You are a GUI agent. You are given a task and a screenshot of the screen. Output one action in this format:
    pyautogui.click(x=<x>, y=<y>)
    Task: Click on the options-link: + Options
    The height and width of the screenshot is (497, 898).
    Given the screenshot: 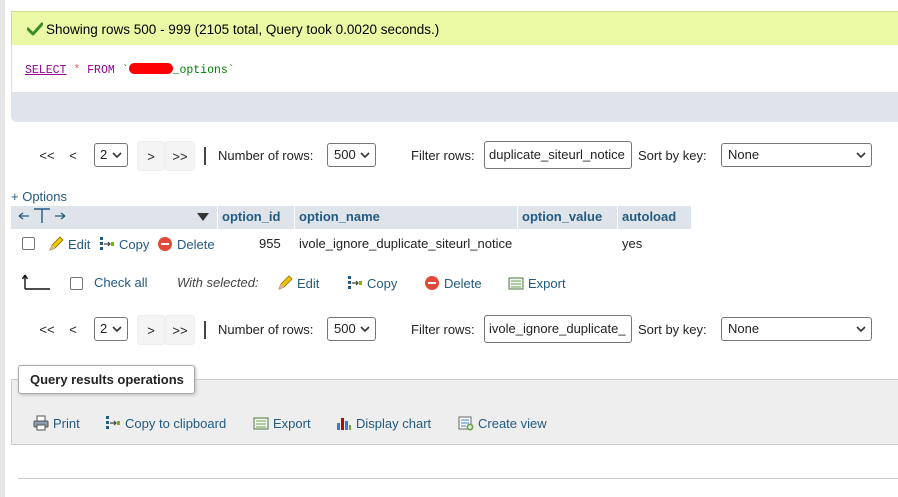 What is the action you would take?
    pyautogui.click(x=39, y=196)
    